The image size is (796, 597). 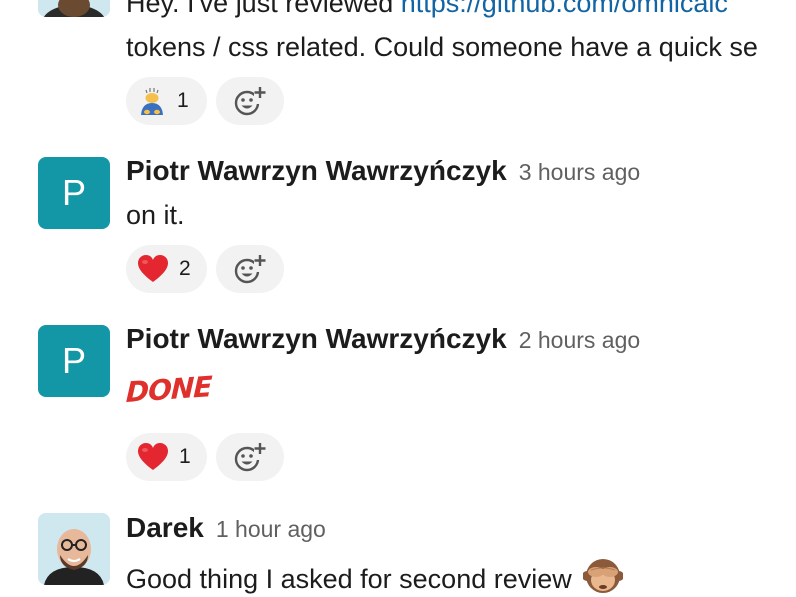 I want to click on message-text: Good thing I asked for second review, so click(x=375, y=576).